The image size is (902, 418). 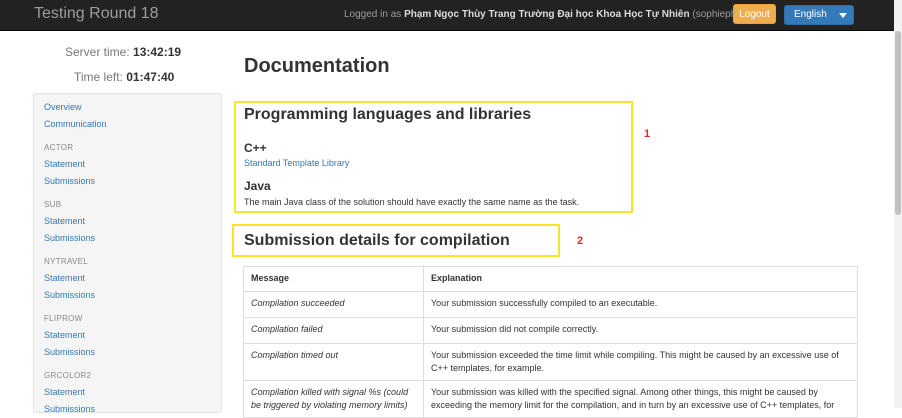 I want to click on time-left-label: Time left:, so click(x=98, y=77).